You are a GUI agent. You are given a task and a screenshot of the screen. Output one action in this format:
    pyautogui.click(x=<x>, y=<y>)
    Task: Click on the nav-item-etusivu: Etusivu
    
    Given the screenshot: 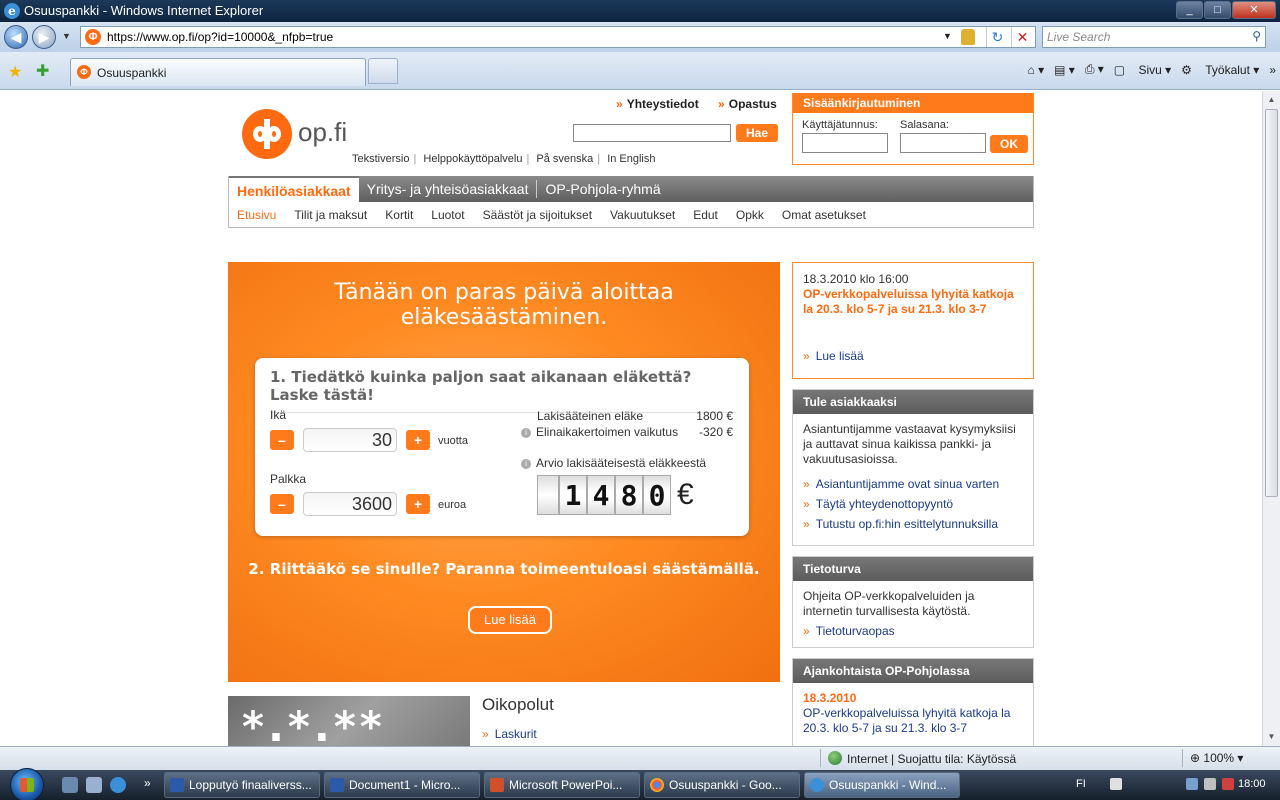 What is the action you would take?
    pyautogui.click(x=256, y=218)
    